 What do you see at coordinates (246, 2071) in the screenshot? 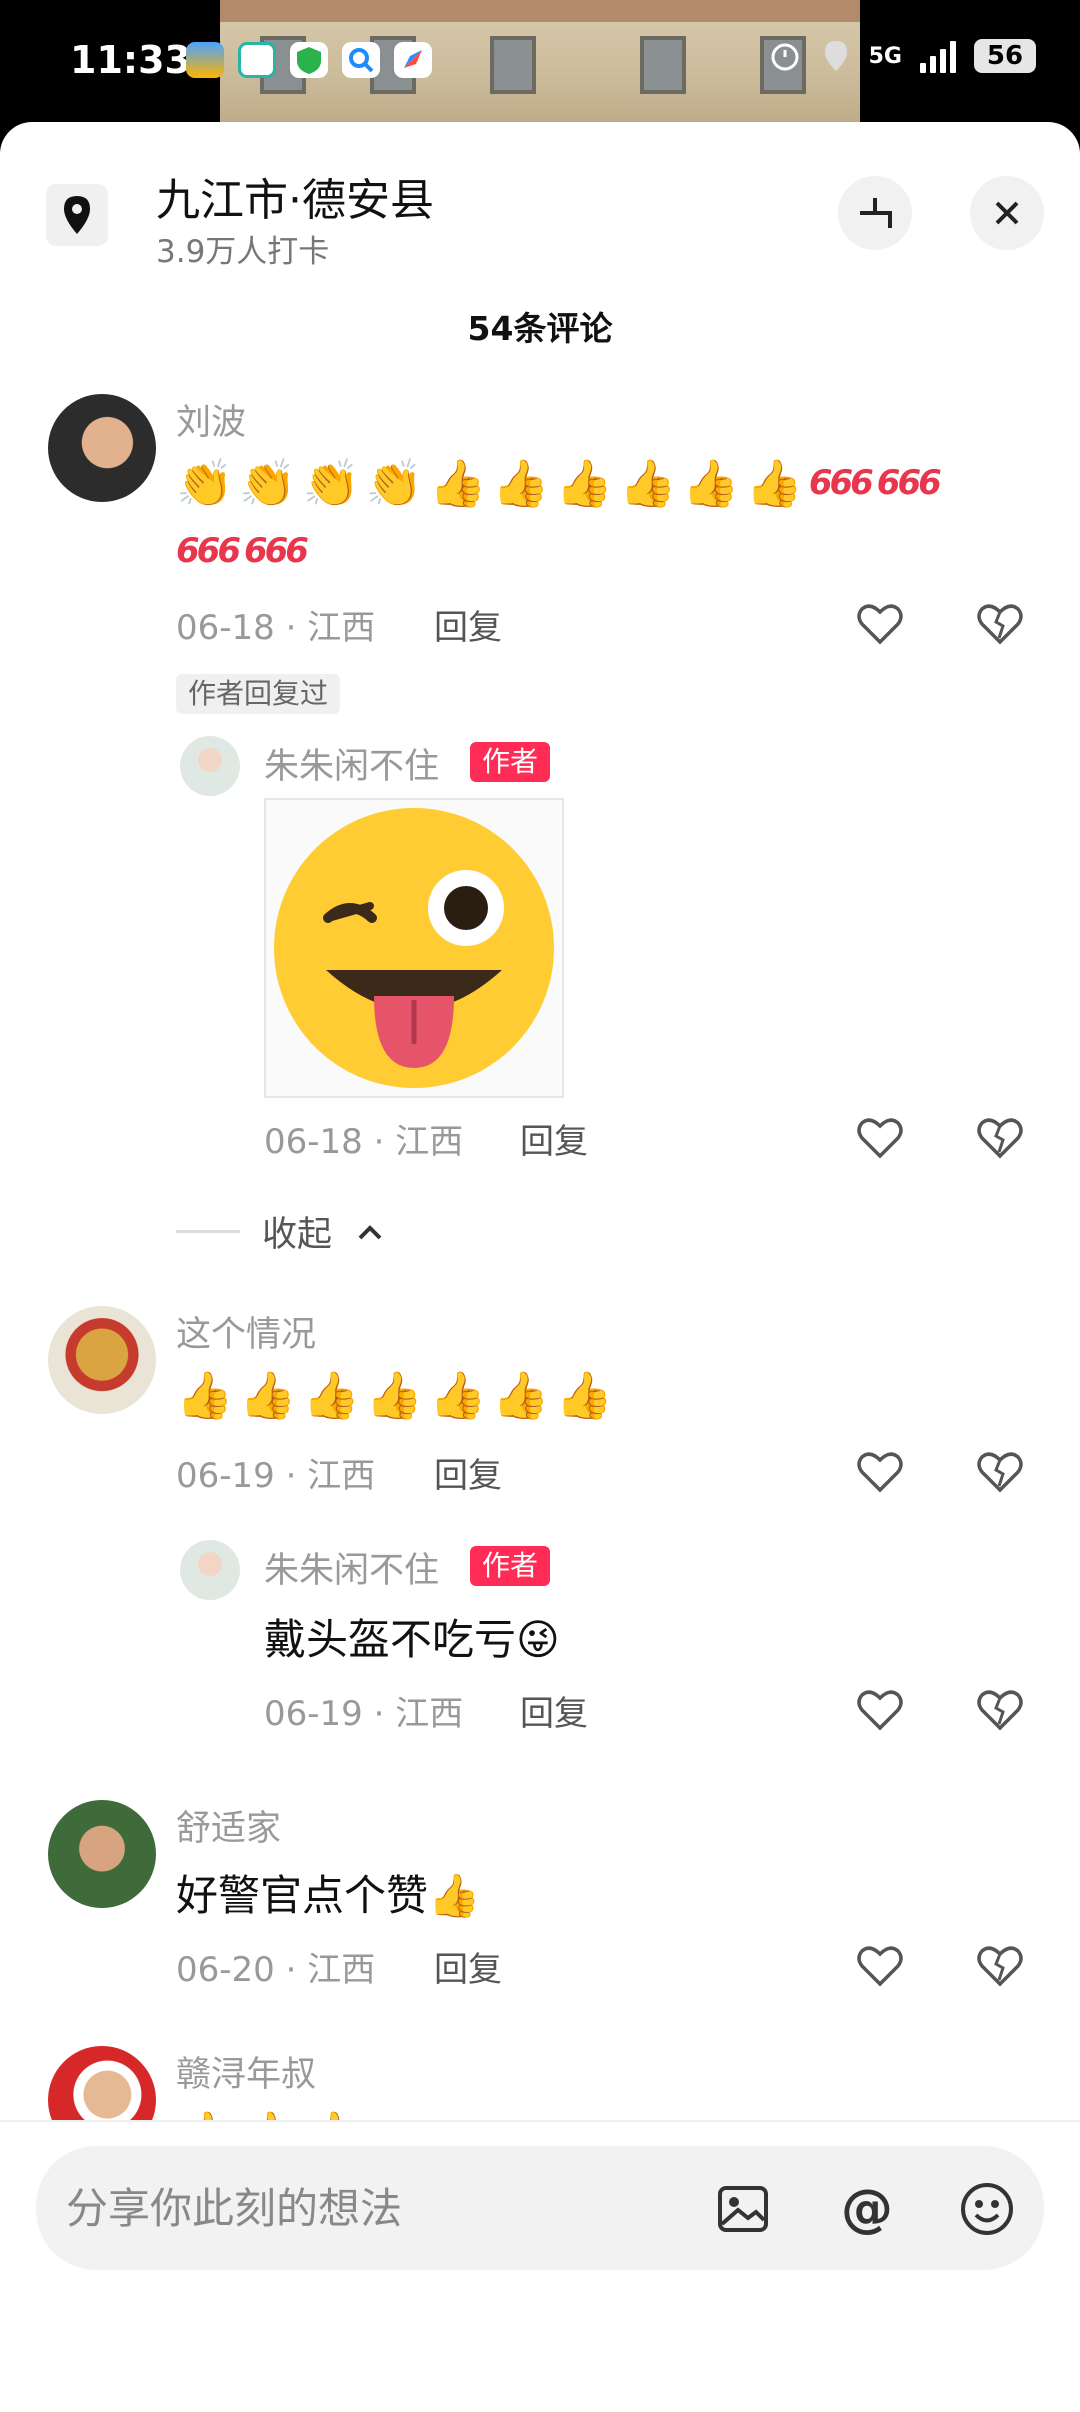
I see `comment-username: 赣浔年叔` at bounding box center [246, 2071].